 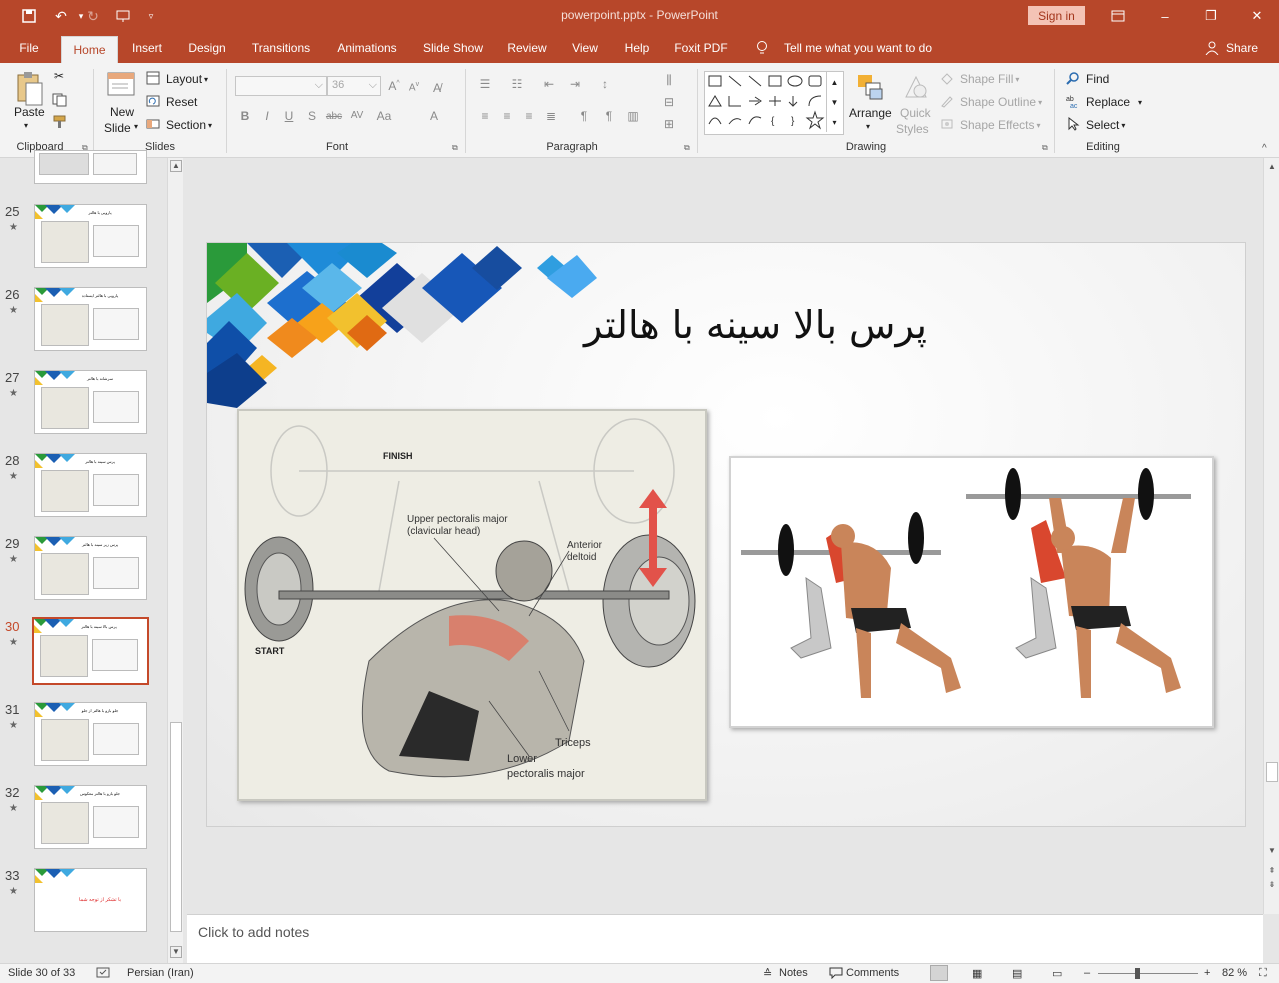 What do you see at coordinates (939, 973) in the screenshot?
I see `normal-view-icon` at bounding box center [939, 973].